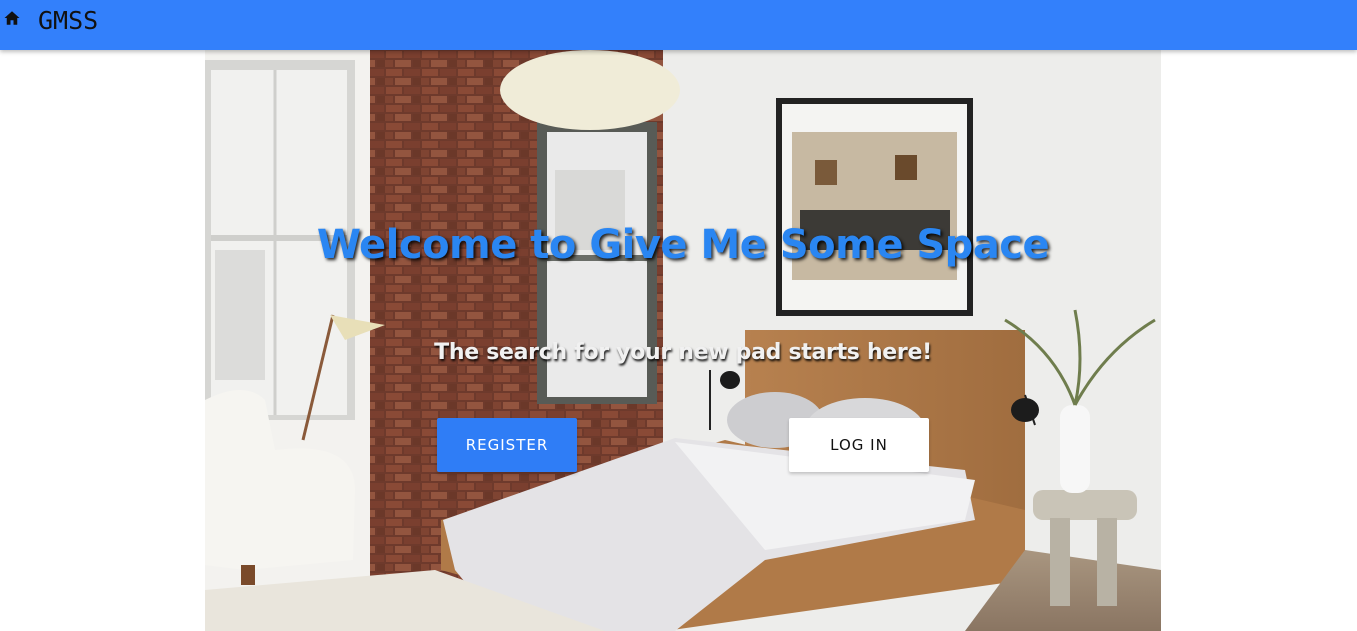  I want to click on brand-link: GMSS, so click(50, 20).